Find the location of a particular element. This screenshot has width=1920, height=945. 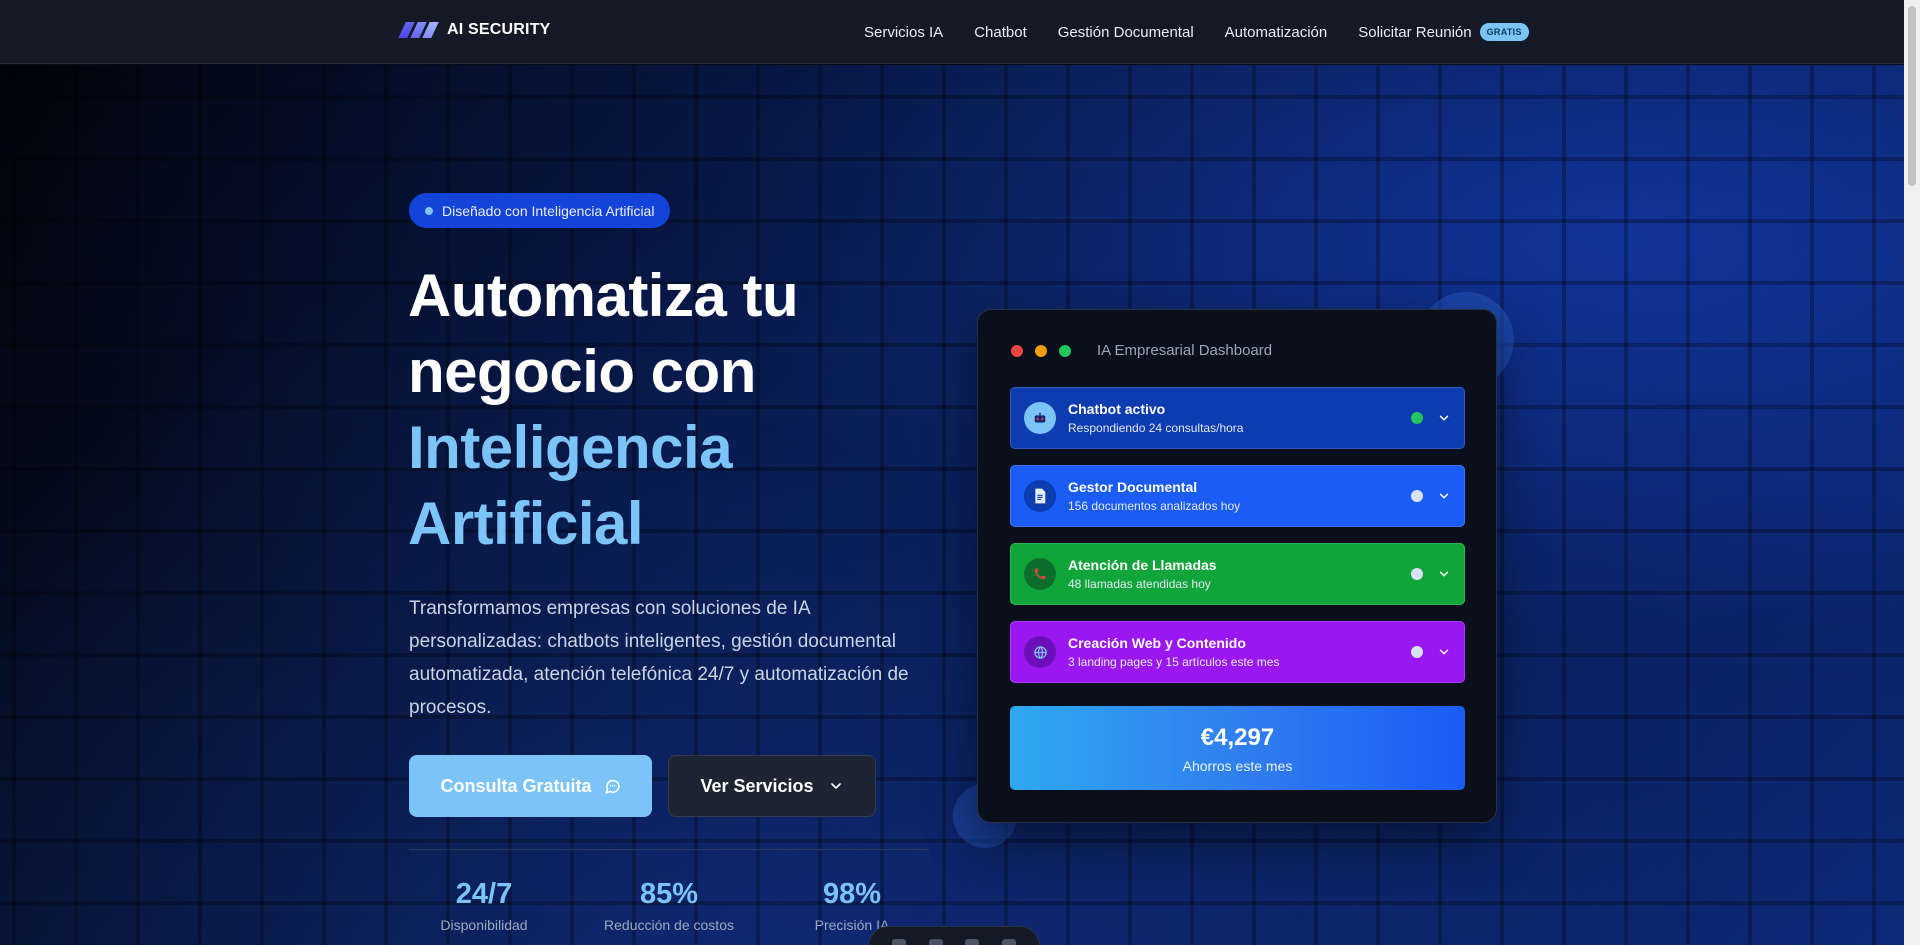

nav-link-gestion: Gestión Documental is located at coordinates (1126, 32).